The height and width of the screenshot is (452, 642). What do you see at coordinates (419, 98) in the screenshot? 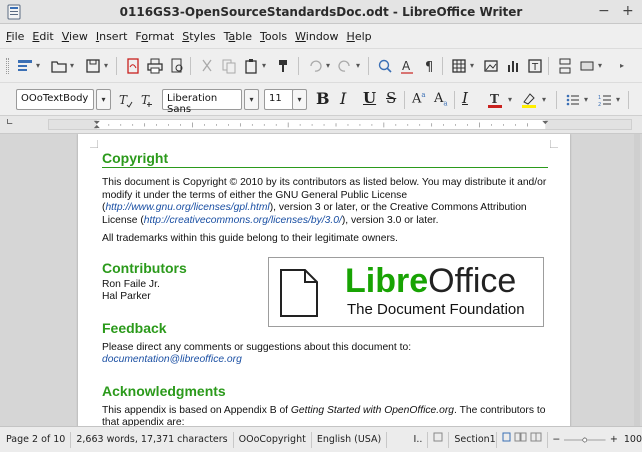
I see `superscript-button: Aa` at bounding box center [419, 98].